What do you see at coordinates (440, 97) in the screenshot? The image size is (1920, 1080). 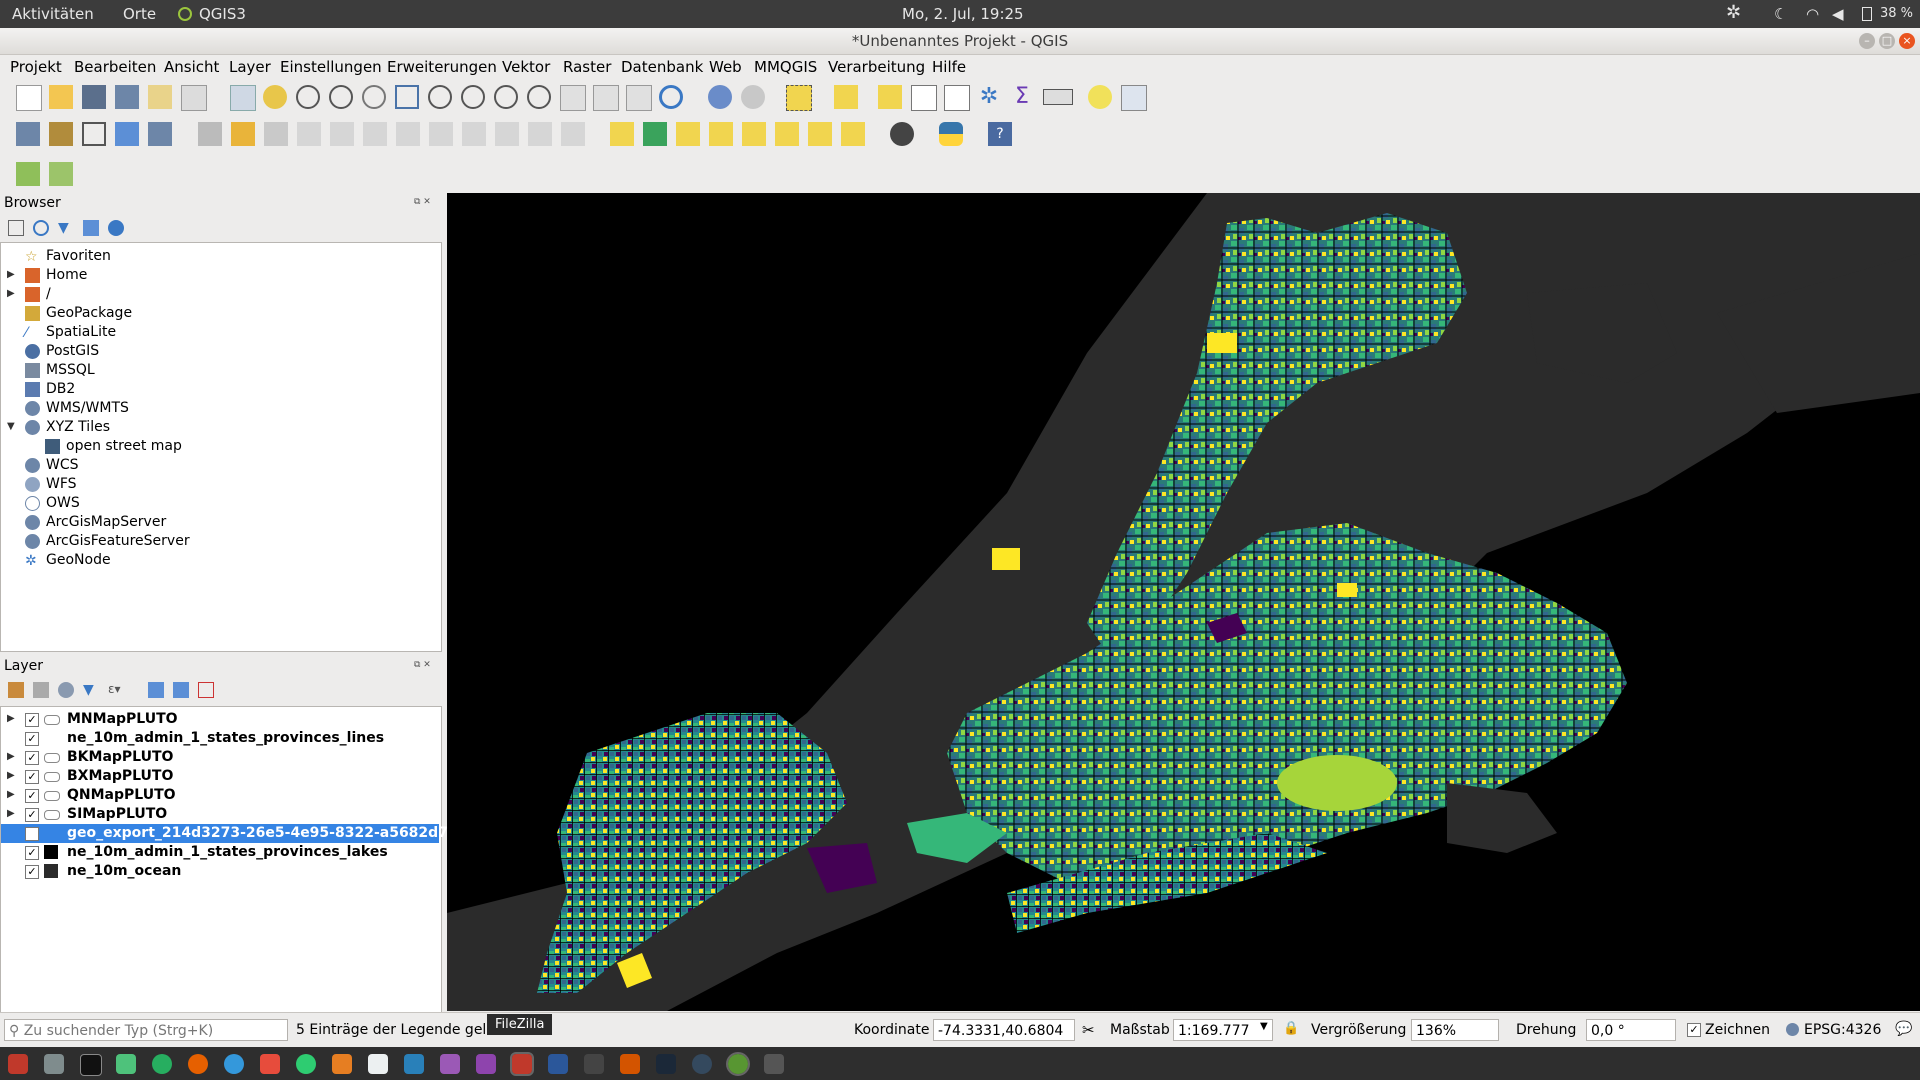 I see `zoom-selection-icon` at bounding box center [440, 97].